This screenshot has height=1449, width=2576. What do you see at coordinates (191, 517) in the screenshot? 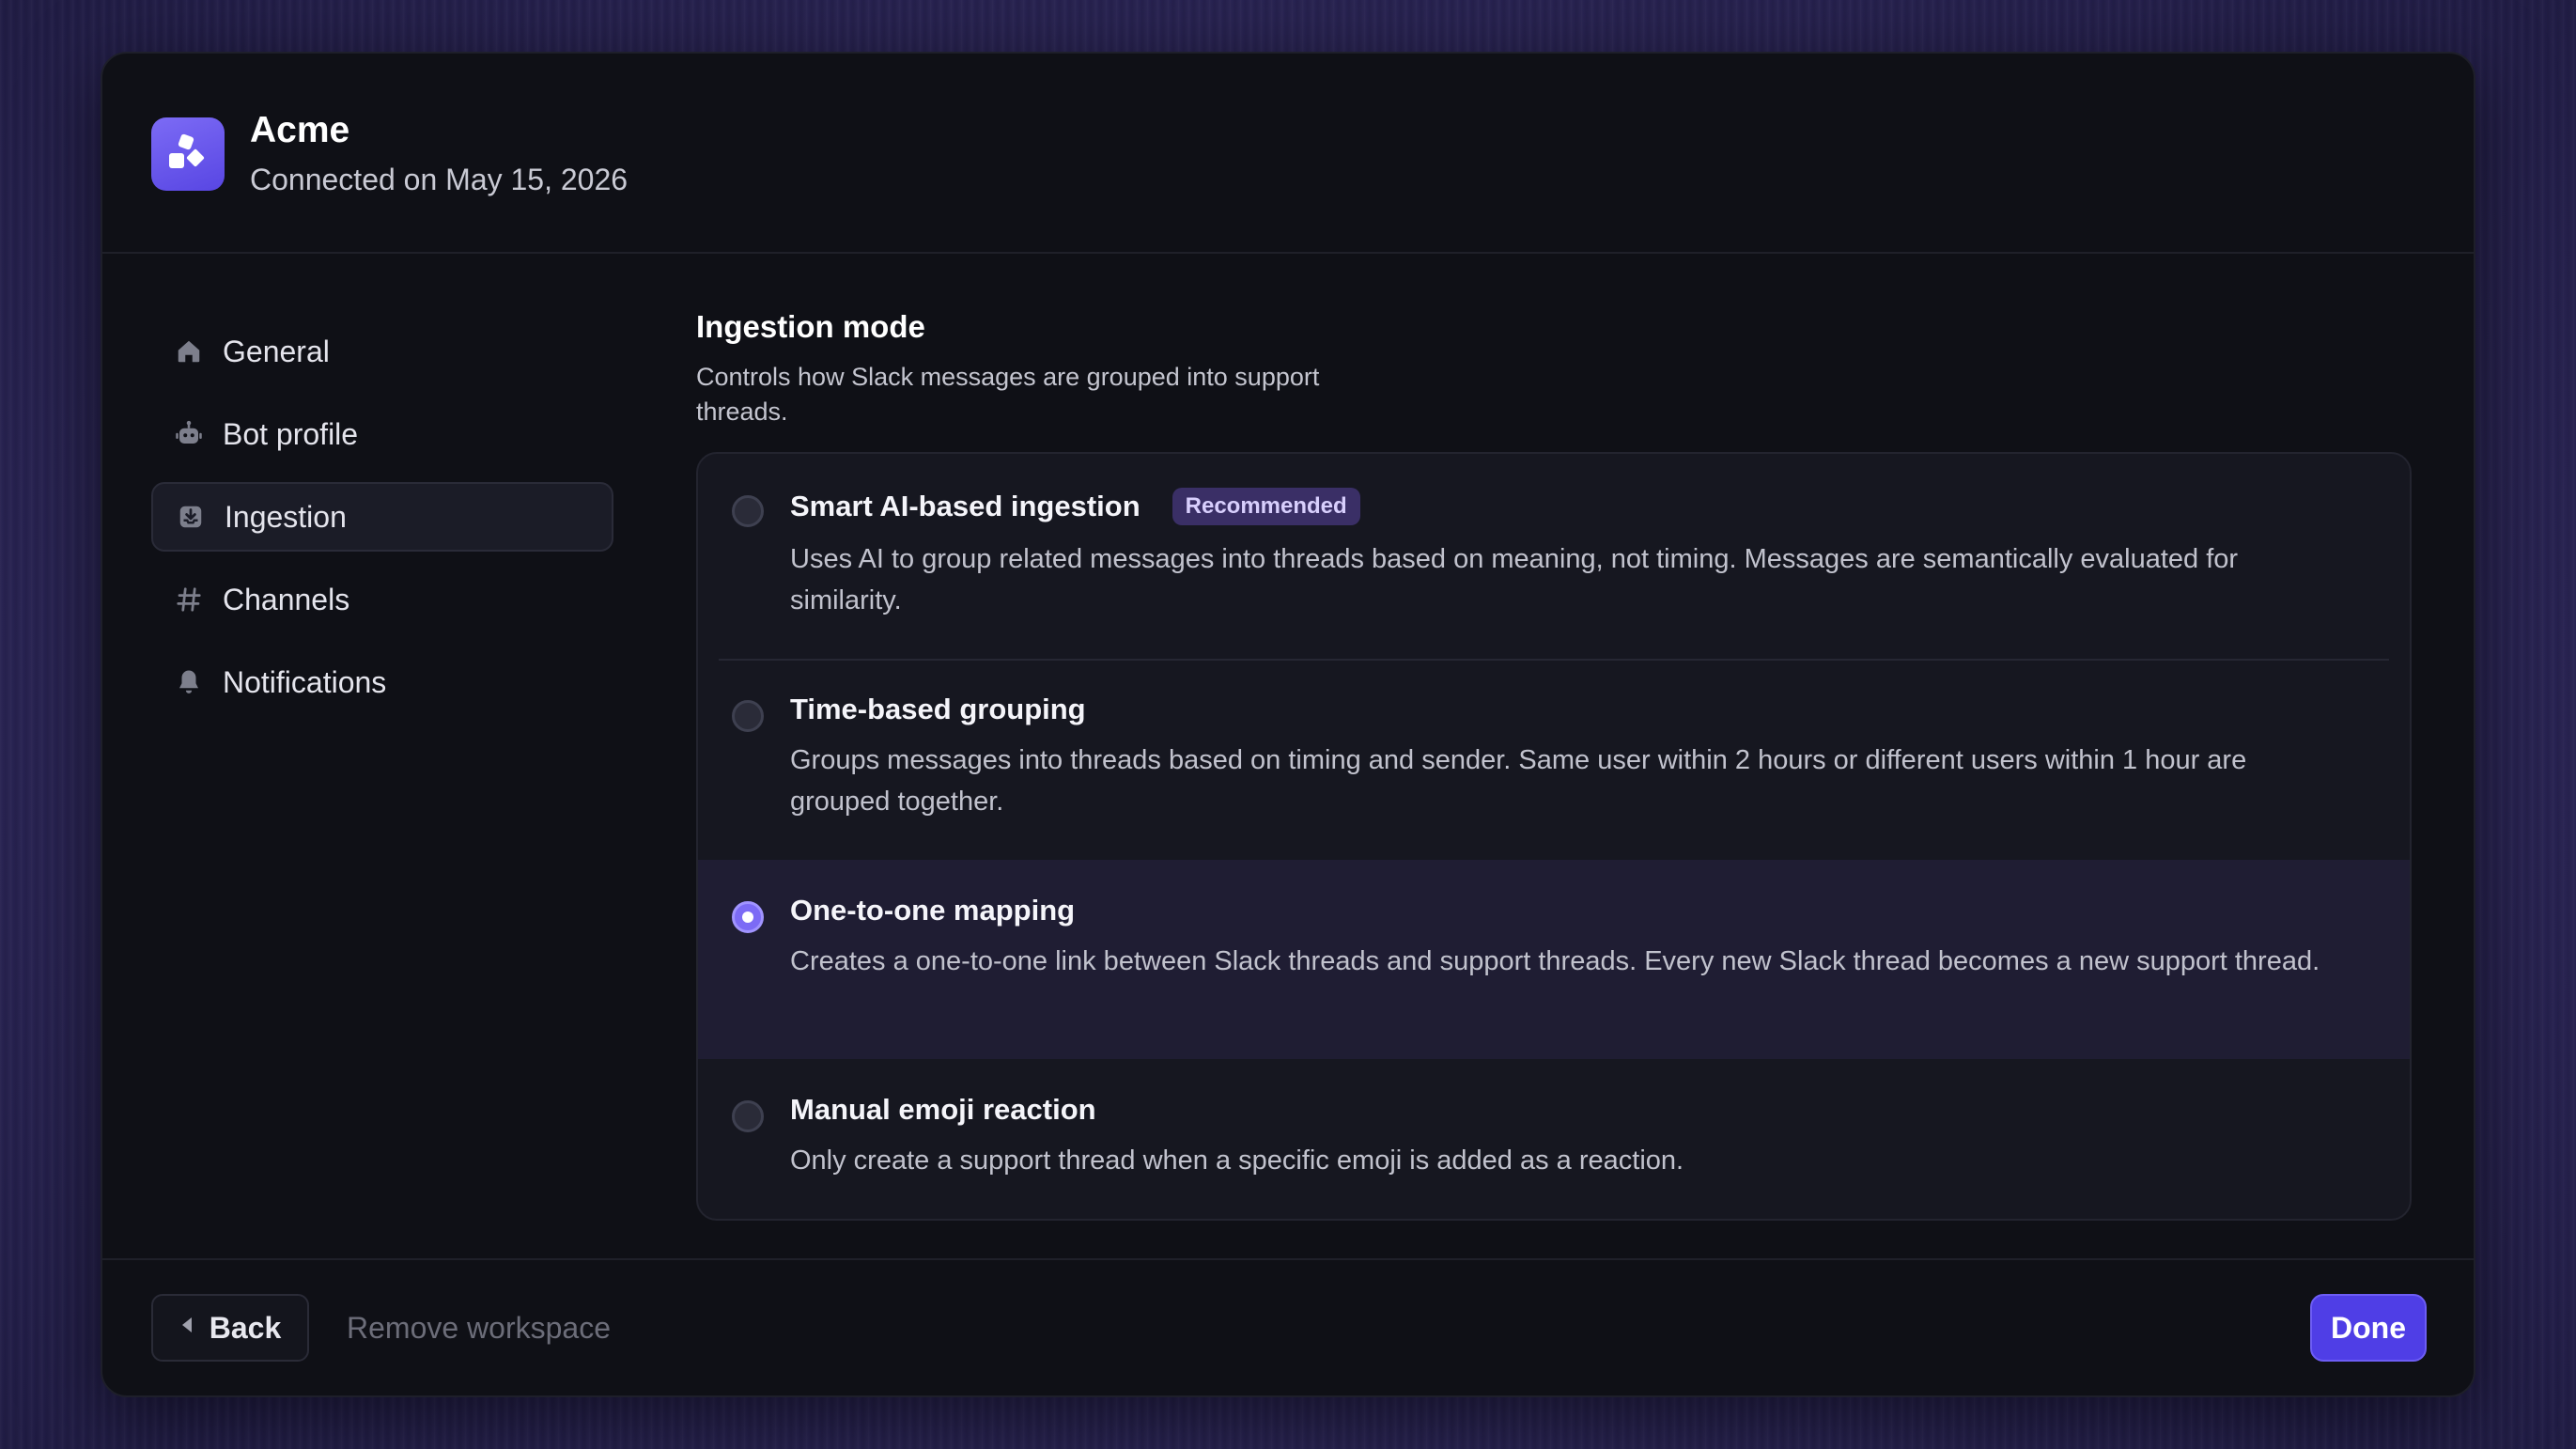
I see `inbox-download-icon` at bounding box center [191, 517].